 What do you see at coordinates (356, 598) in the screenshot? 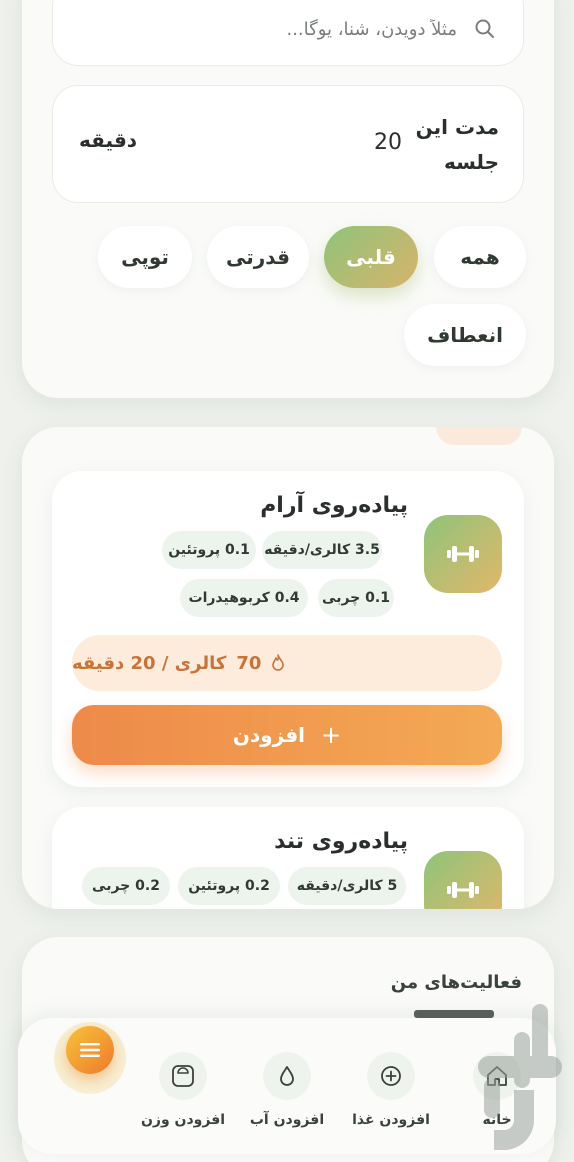
I see `stat-pill: 0.1 چربی` at bounding box center [356, 598].